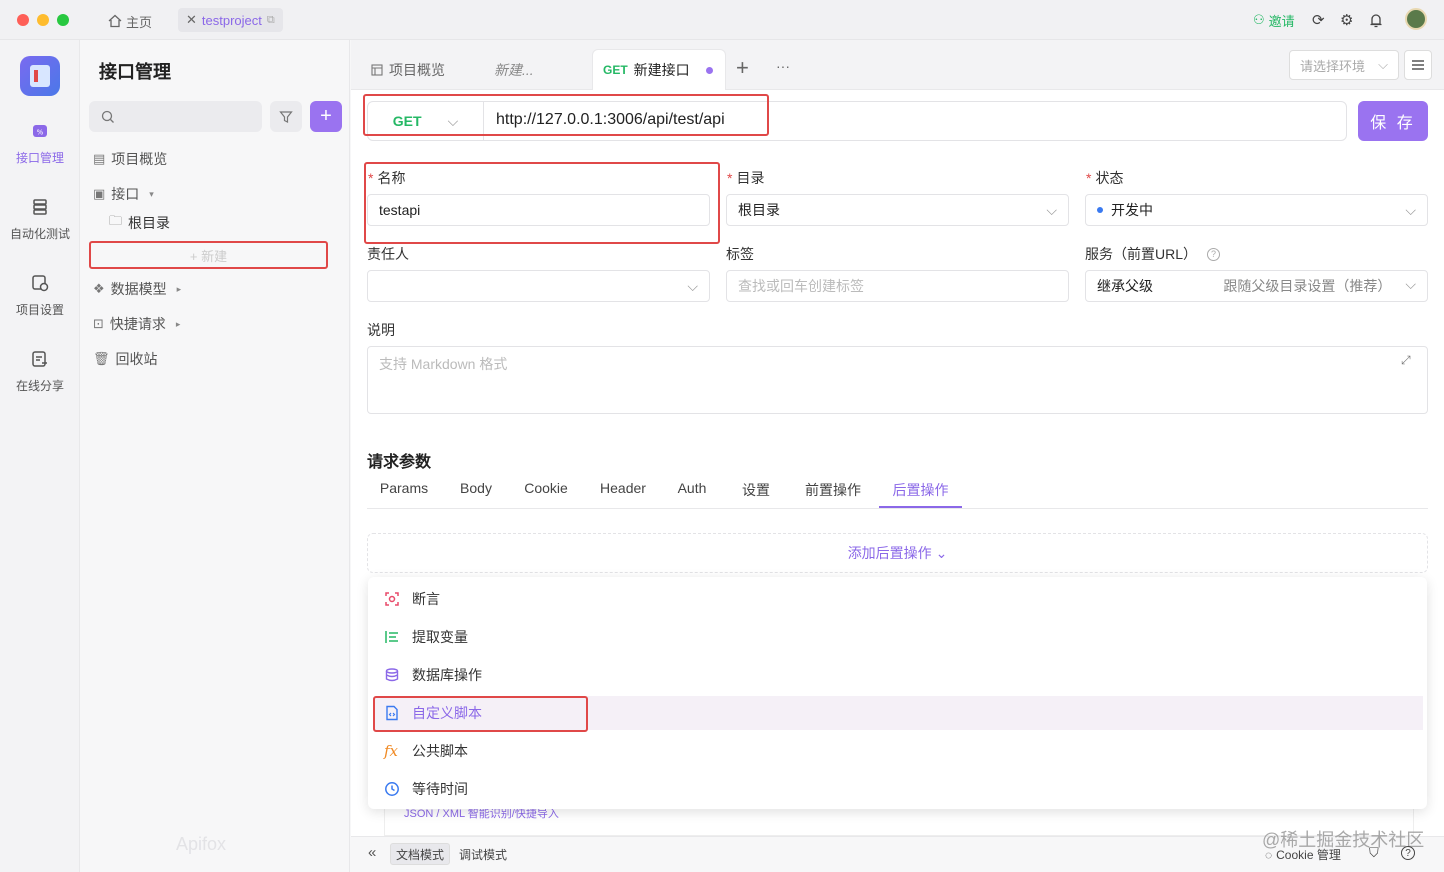 The image size is (1444, 872). I want to click on home-label: 主页, so click(139, 22).